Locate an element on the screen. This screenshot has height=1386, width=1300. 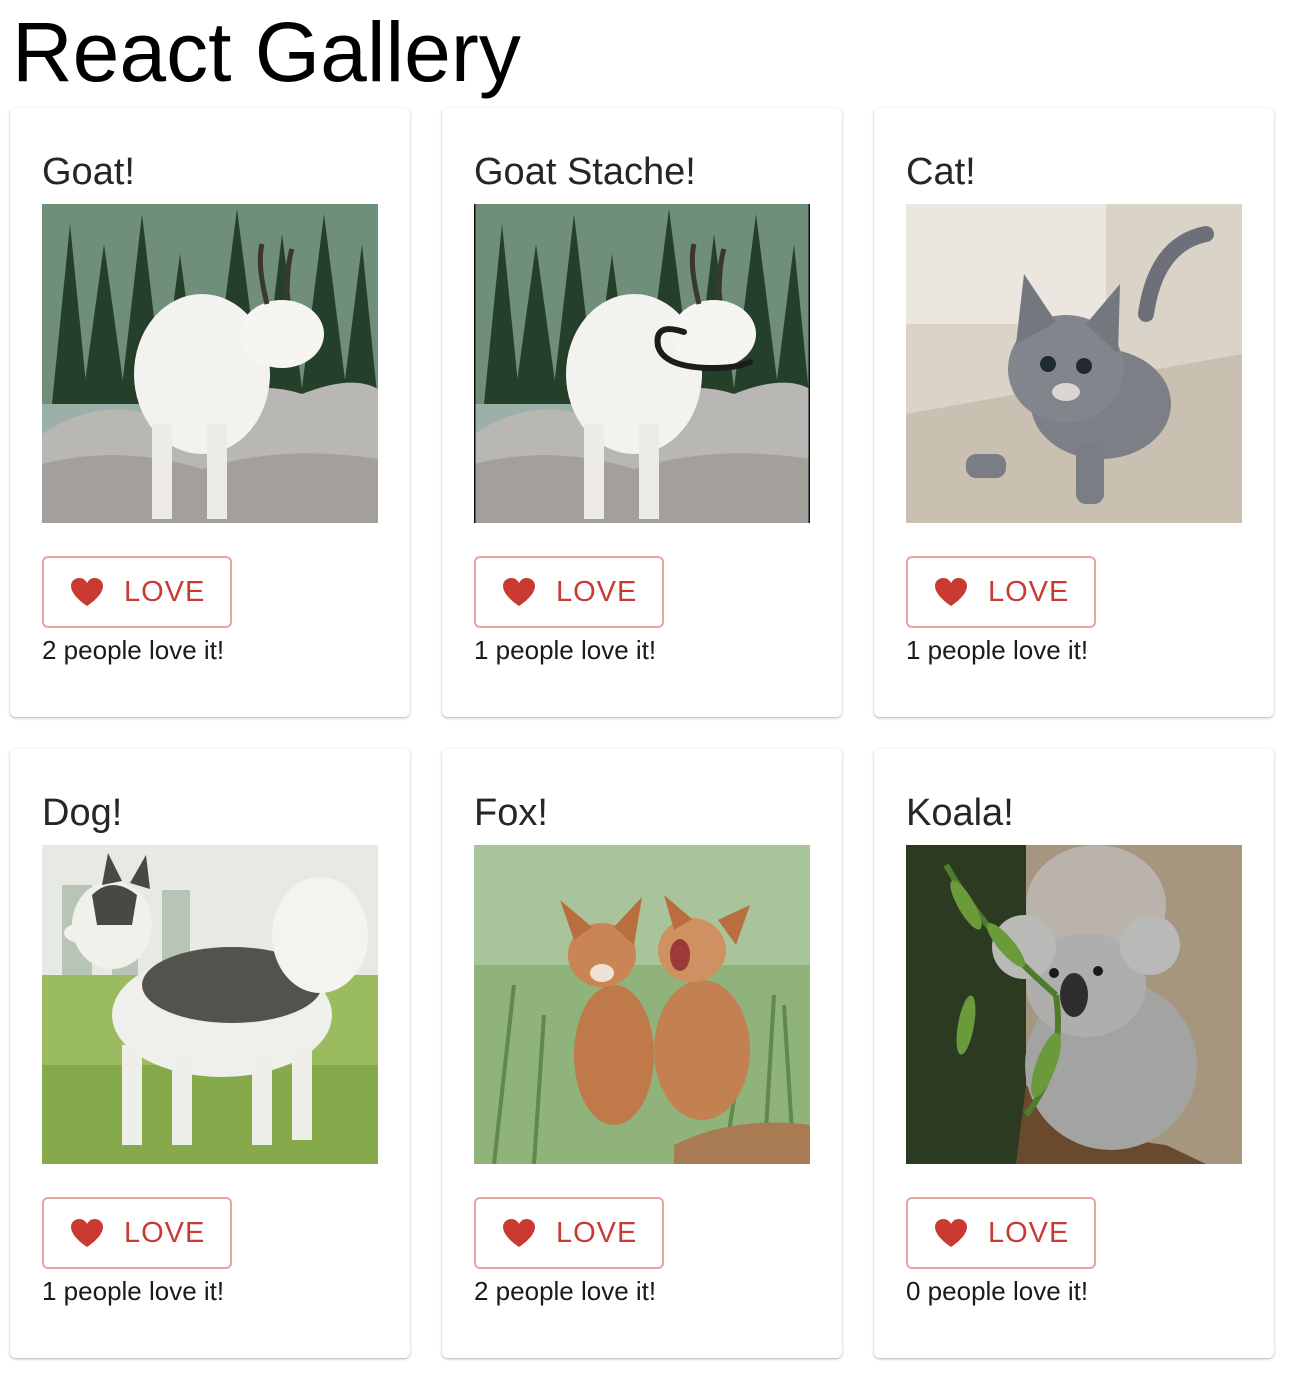
fox-image is located at coordinates (642, 1004).